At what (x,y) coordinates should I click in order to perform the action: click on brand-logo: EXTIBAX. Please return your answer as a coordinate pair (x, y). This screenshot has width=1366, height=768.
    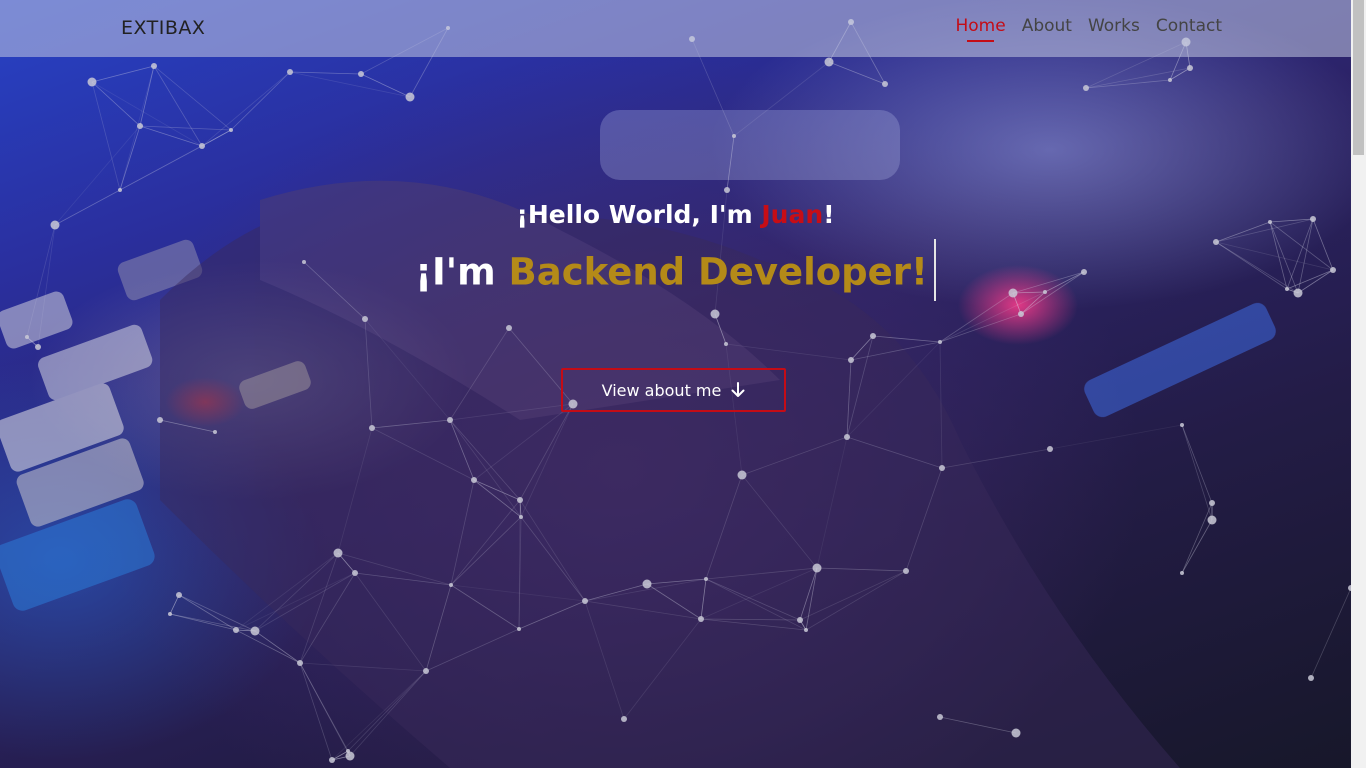
    Looking at the image, I should click on (163, 28).